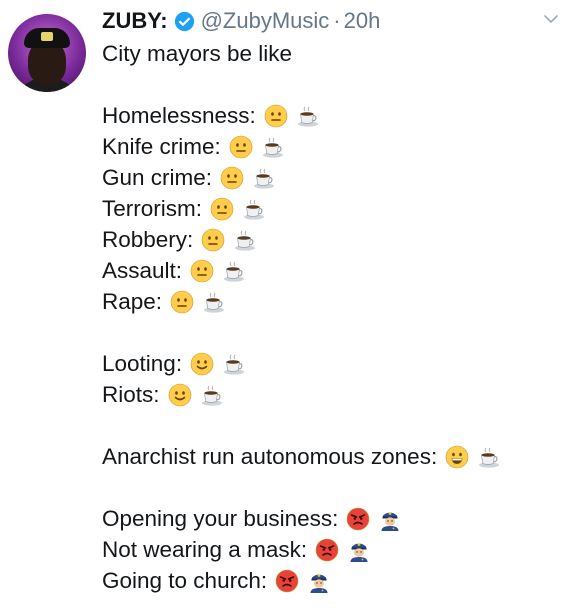  I want to click on line-label: Gun crime:, so click(157, 177).